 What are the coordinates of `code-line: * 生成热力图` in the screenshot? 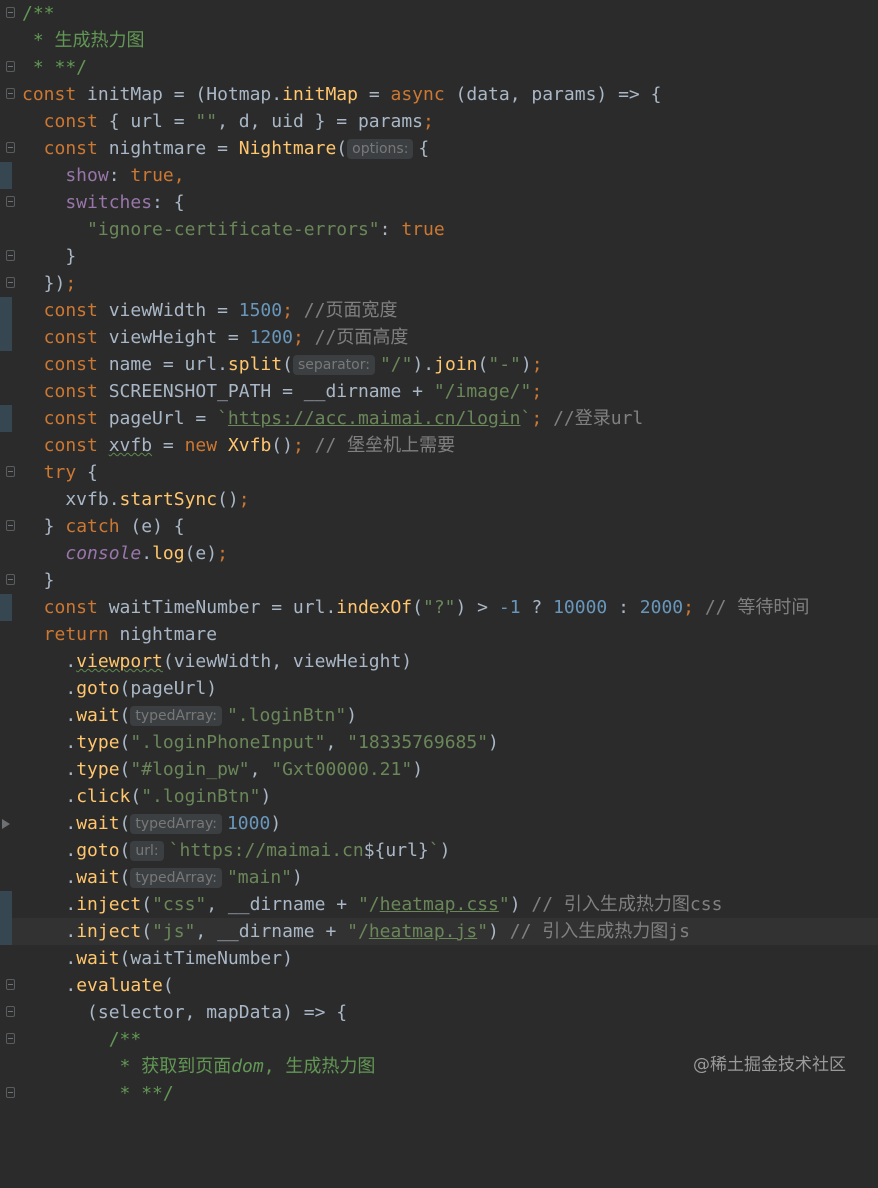 It's located at (439, 40).